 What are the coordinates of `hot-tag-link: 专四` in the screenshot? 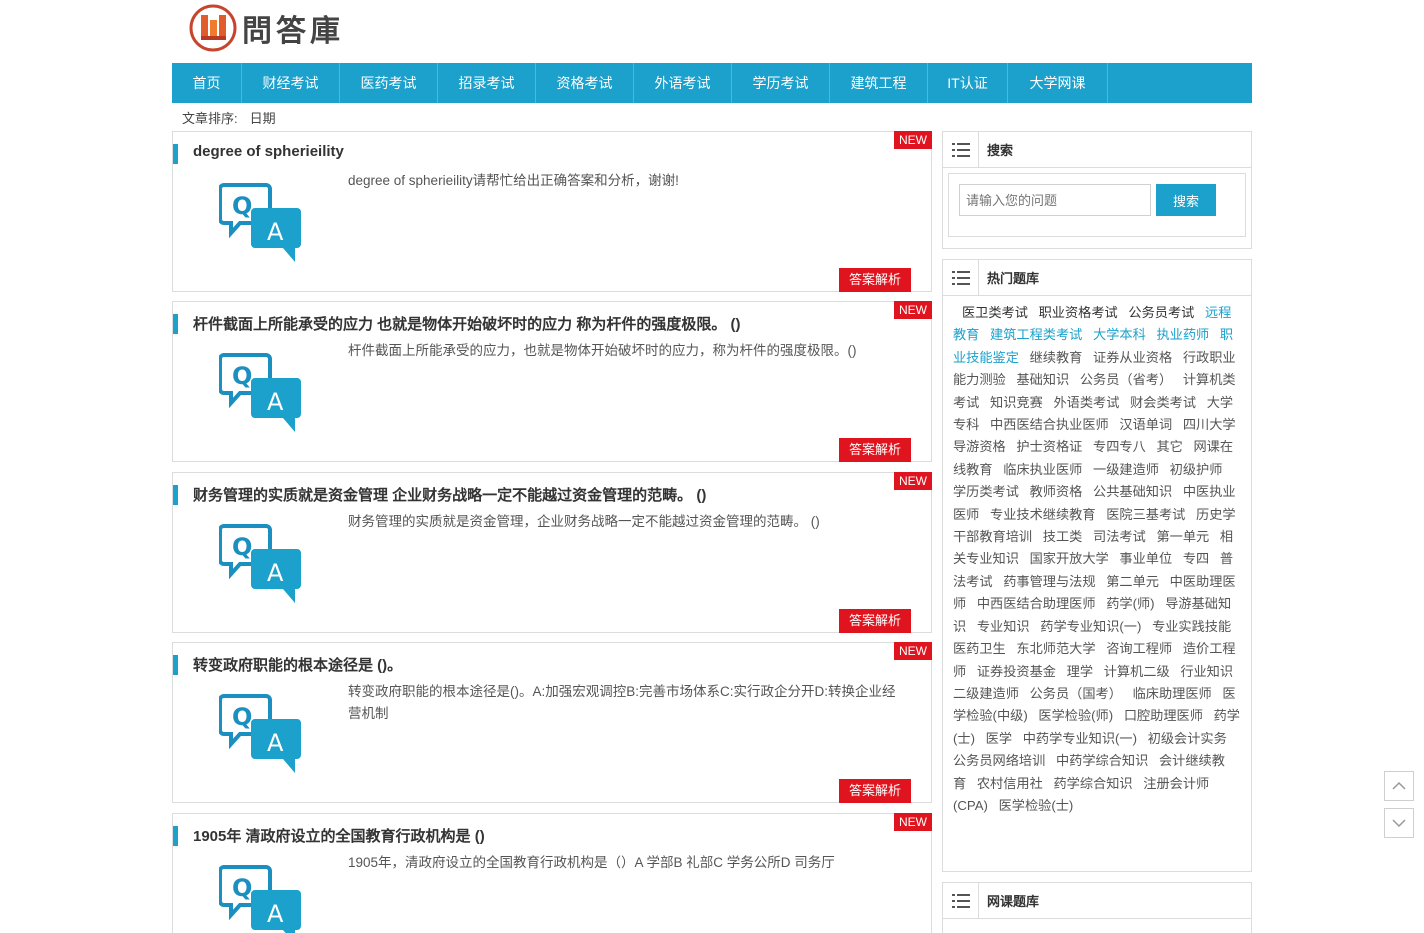 It's located at (1196, 558).